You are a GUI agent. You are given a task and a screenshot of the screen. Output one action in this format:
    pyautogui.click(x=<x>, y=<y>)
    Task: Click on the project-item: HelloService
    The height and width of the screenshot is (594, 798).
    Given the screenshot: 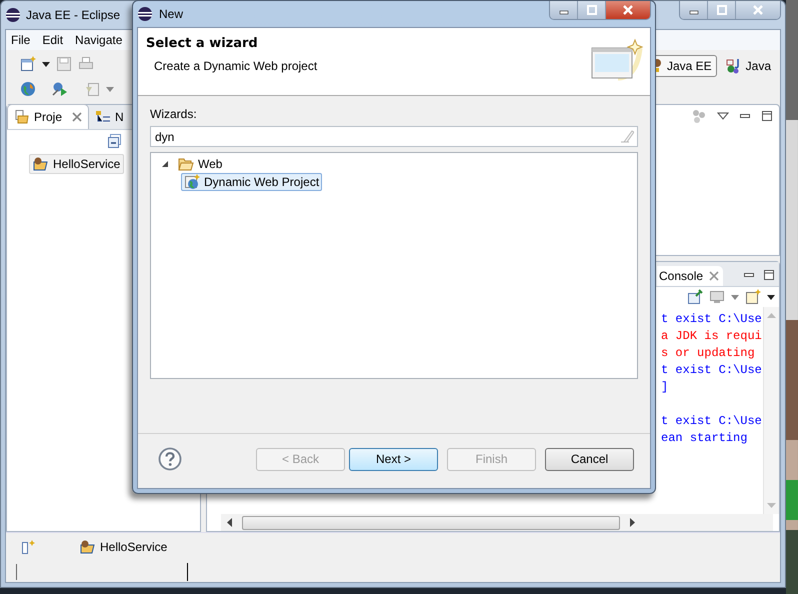 What is the action you would take?
    pyautogui.click(x=76, y=164)
    